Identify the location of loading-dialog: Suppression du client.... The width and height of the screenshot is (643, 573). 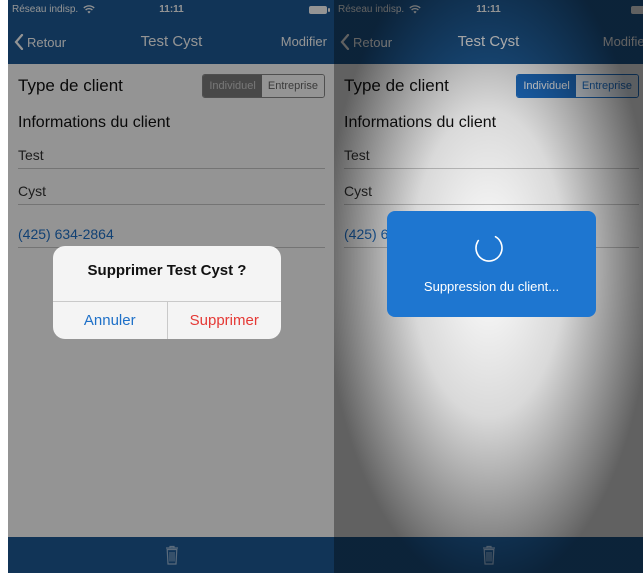
(491, 264).